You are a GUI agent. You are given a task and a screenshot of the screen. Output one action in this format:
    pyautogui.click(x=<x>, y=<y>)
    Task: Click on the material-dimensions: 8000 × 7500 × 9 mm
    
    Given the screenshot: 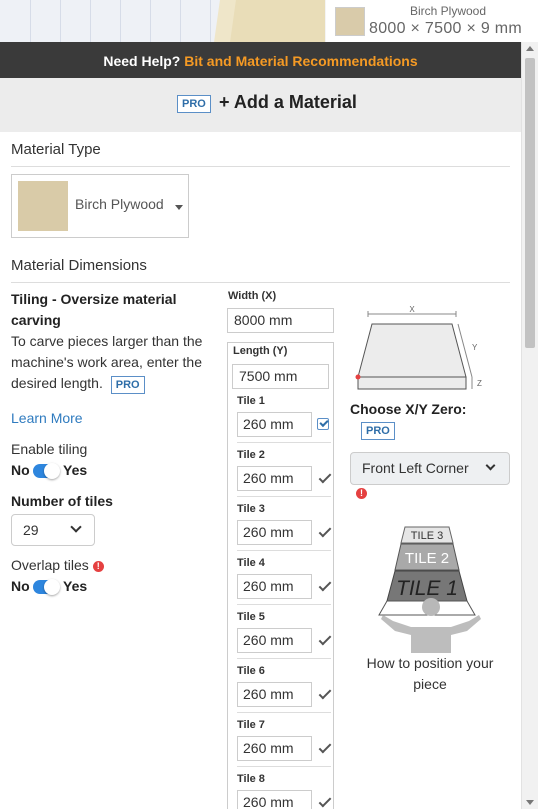 What is the action you would take?
    pyautogui.click(x=446, y=28)
    